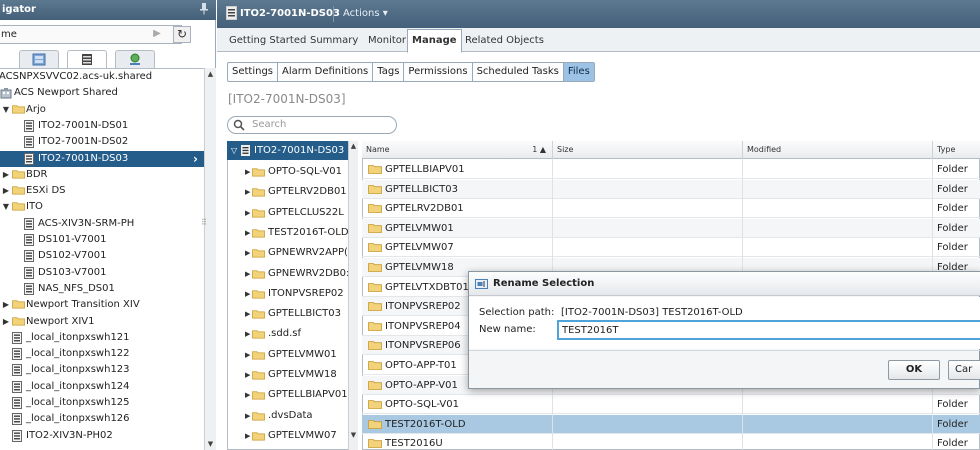 This screenshot has width=980, height=450. What do you see at coordinates (288, 314) in the screenshot?
I see `folder-tree-item: ▶ GPTELLBICT03` at bounding box center [288, 314].